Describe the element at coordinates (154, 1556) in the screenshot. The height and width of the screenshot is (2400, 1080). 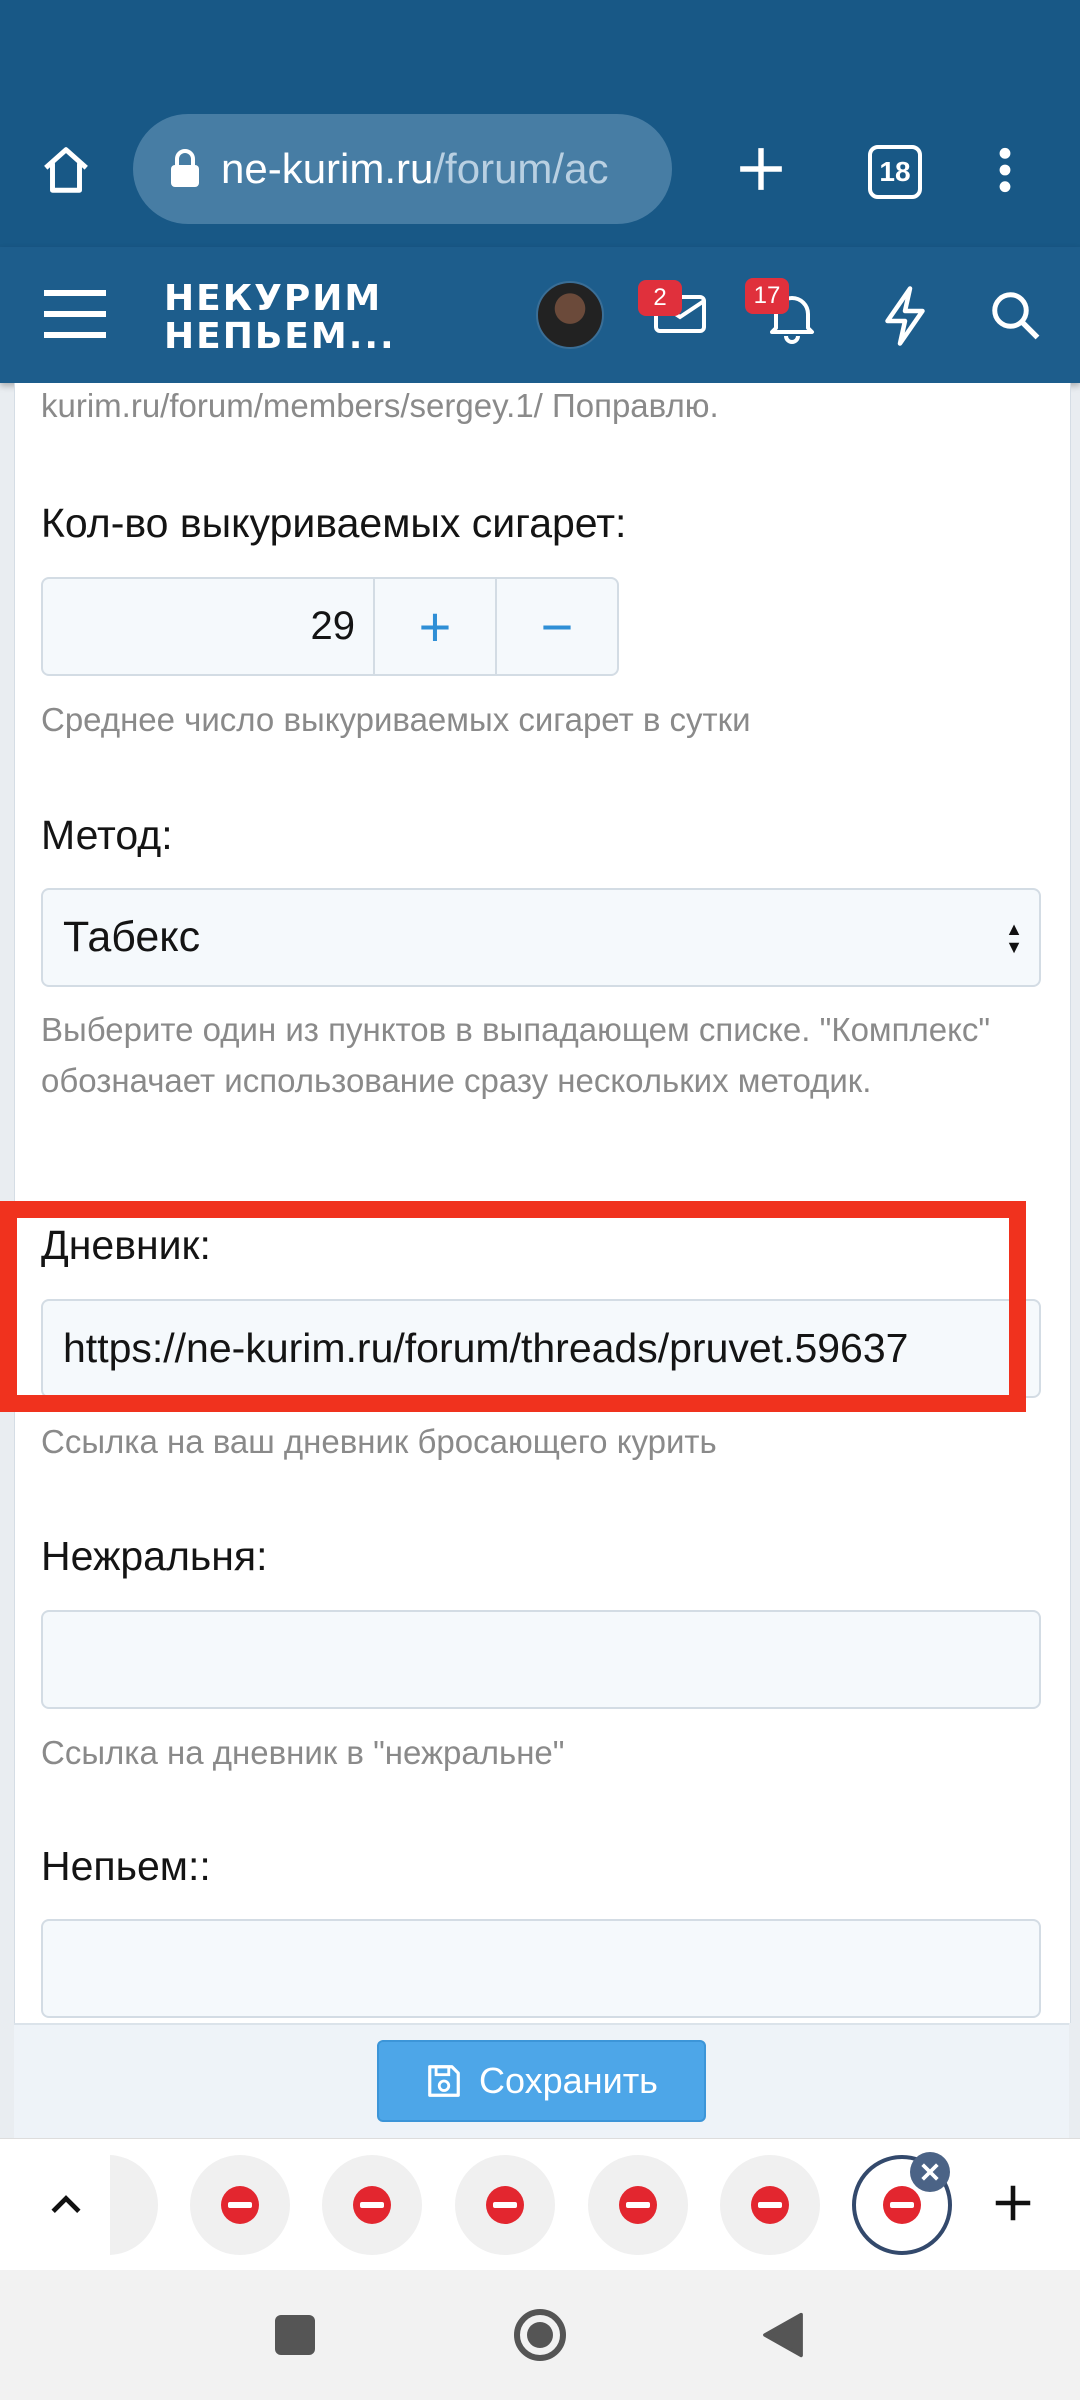
I see `glutton-label: Нежральня:` at that location.